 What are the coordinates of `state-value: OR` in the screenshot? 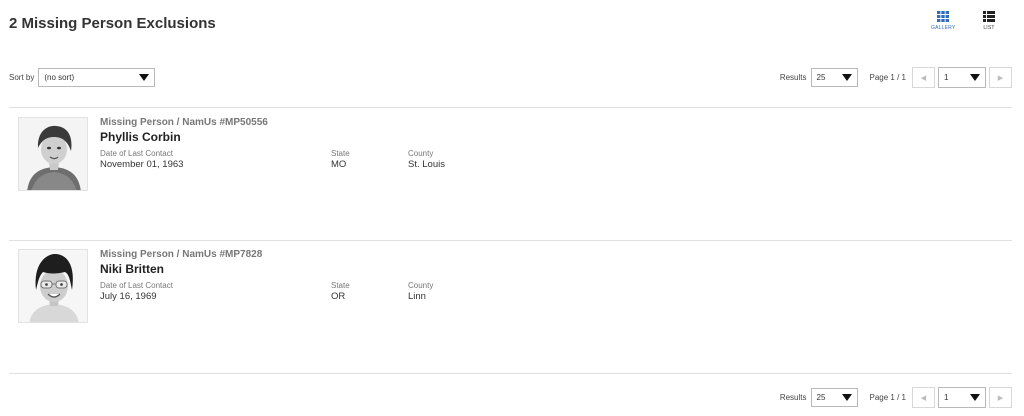 It's located at (338, 296).